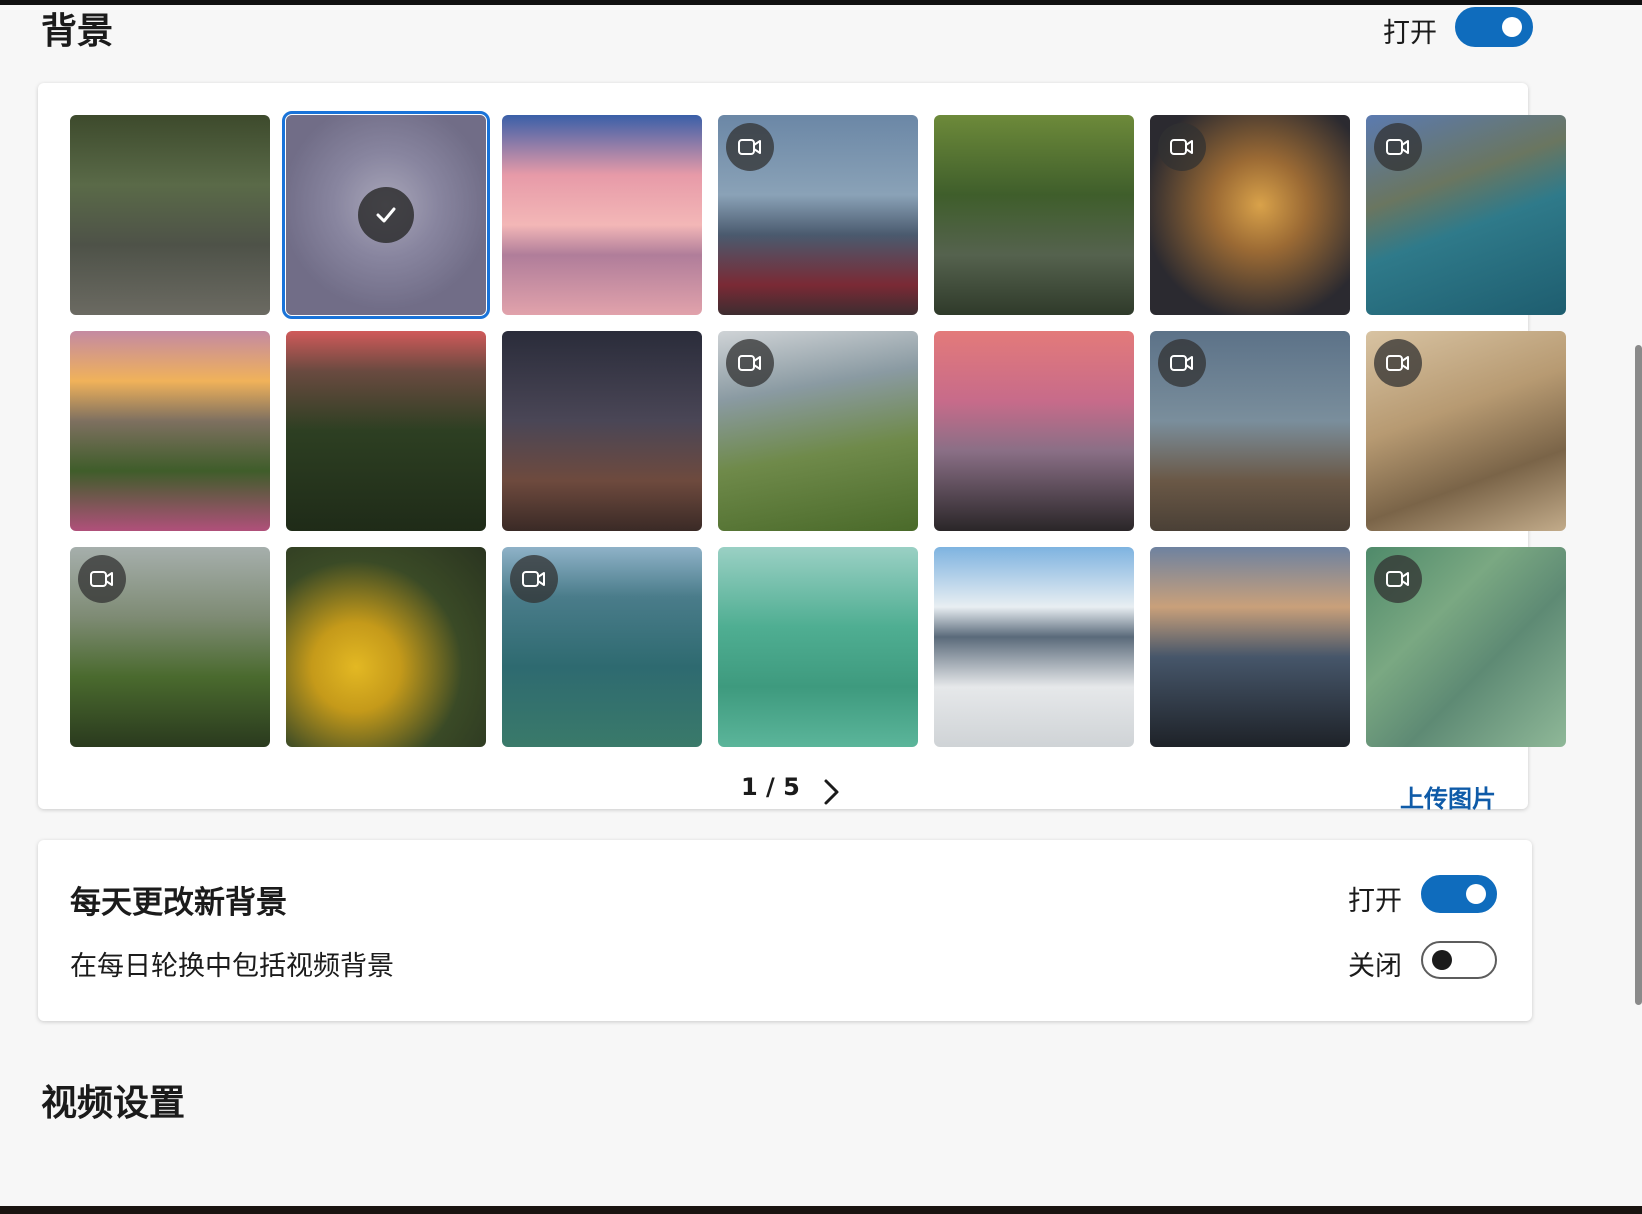  What do you see at coordinates (602, 647) in the screenshot?
I see `background-thumbnail-ocean-waves-aerial` at bounding box center [602, 647].